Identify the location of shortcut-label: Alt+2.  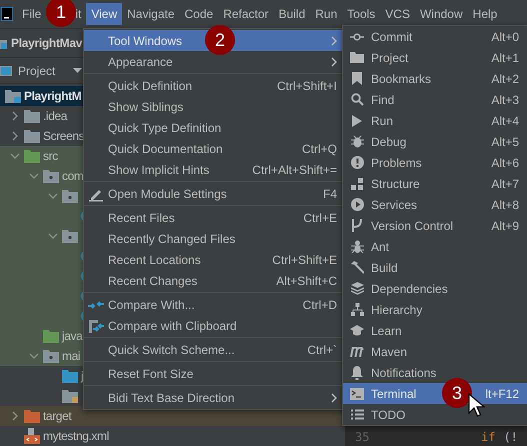
(505, 79).